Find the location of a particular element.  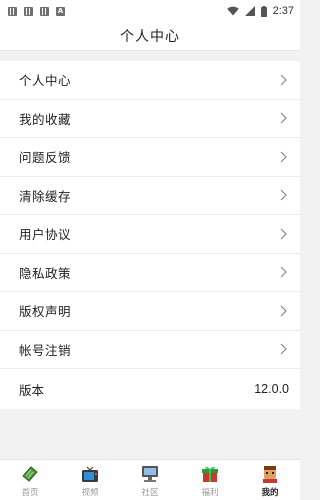

nav-label: 视频 is located at coordinates (90, 493).